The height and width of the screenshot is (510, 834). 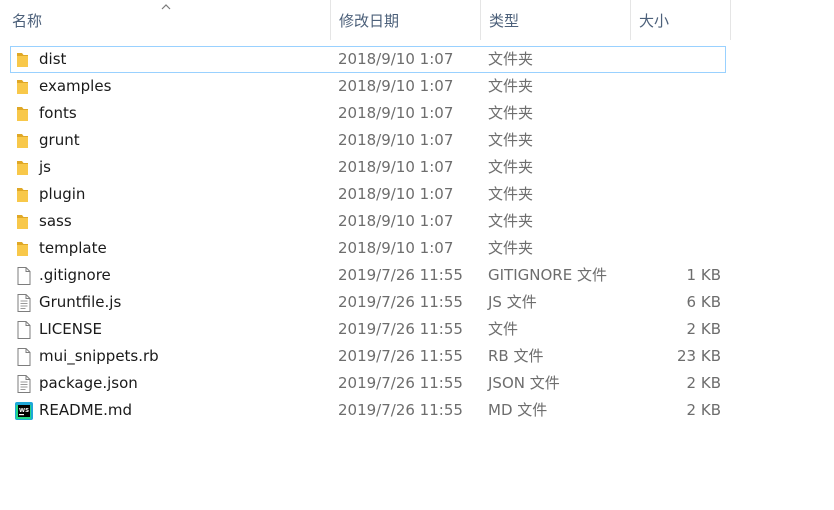 What do you see at coordinates (86, 410) in the screenshot?
I see `file-name: README.md` at bounding box center [86, 410].